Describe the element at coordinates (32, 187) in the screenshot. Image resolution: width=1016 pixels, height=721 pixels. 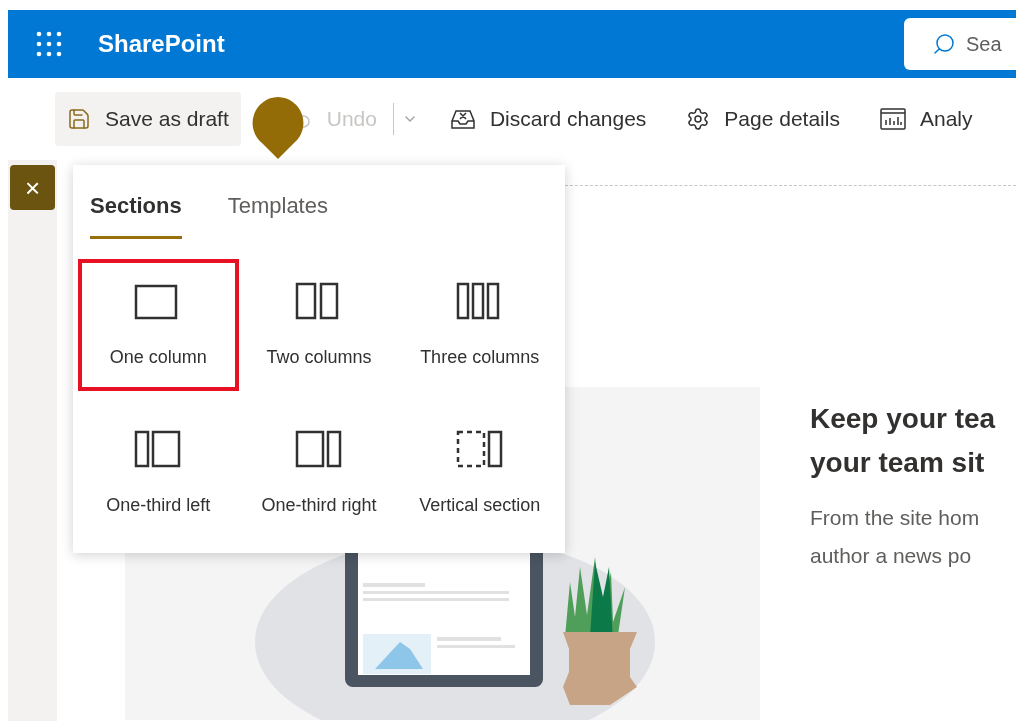
I see `close-button: ×` at that location.